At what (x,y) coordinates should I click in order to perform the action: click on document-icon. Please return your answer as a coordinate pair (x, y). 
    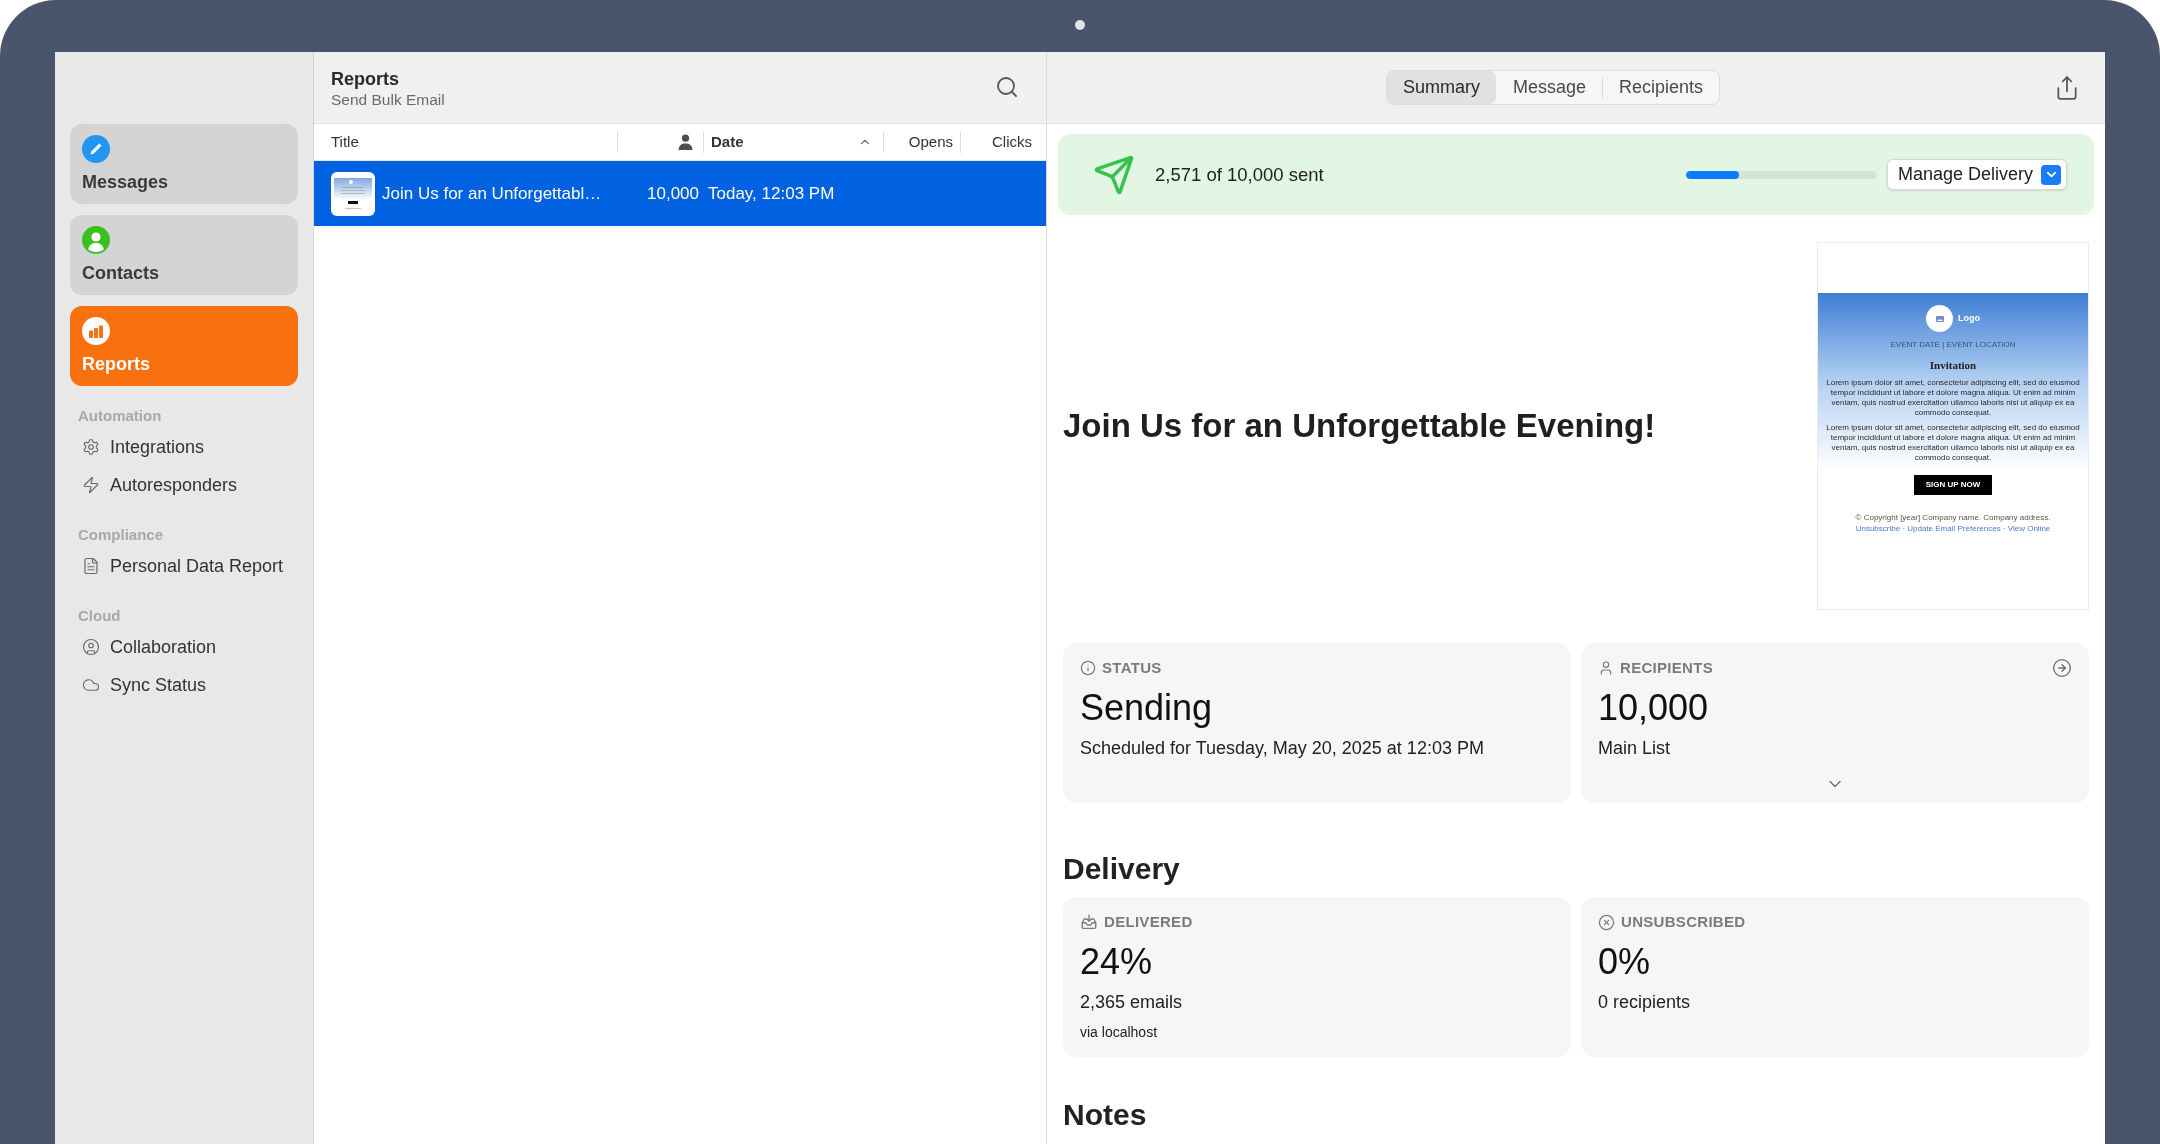
    Looking at the image, I should click on (91, 566).